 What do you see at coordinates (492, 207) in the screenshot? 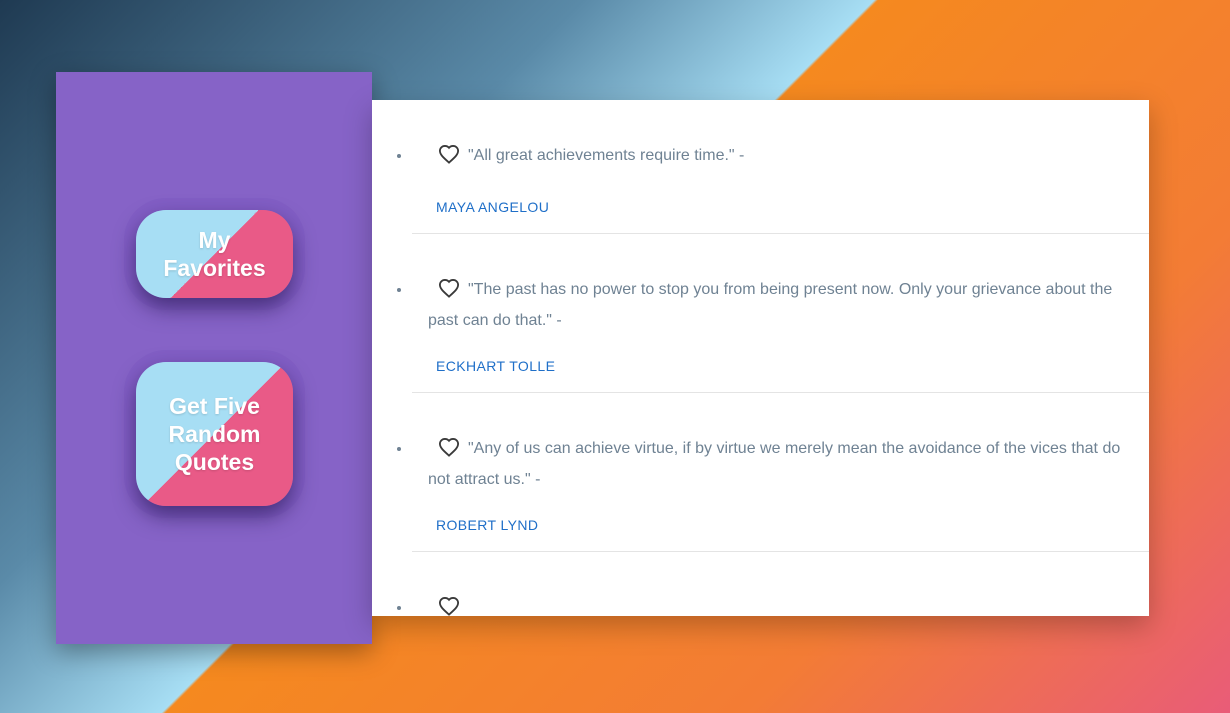
I see `author-link: MAYA ANGELOU` at bounding box center [492, 207].